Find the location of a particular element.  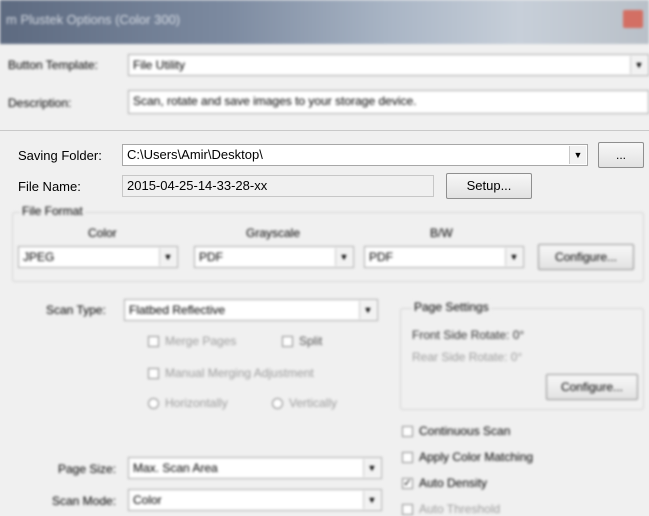

bw-format-dropdown: PDF ▼ is located at coordinates (444, 257).